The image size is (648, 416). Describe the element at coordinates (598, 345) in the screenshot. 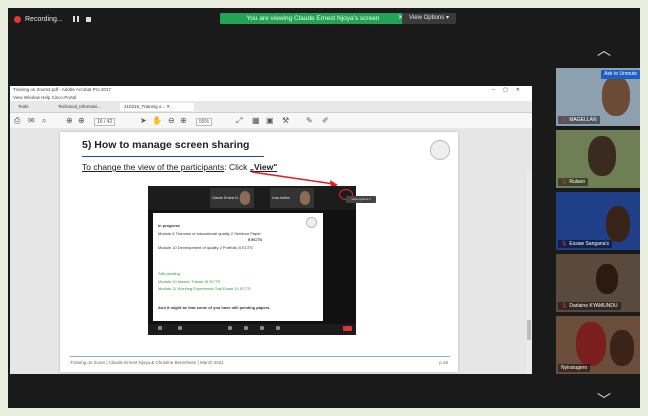

I see `participant-tile: Nyirarugero` at that location.